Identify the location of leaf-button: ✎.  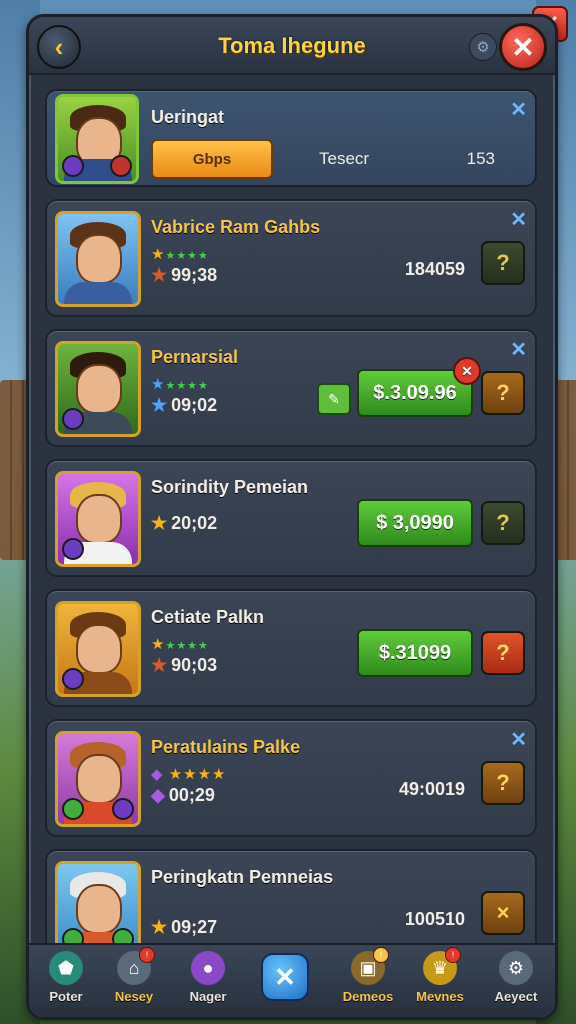
(334, 399).